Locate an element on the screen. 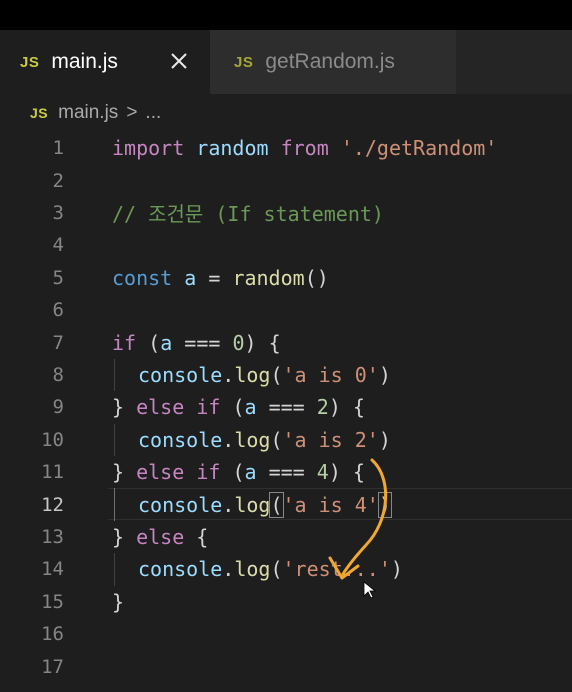 This screenshot has height=692, width=572. tab-label: getRandom.js is located at coordinates (330, 61).